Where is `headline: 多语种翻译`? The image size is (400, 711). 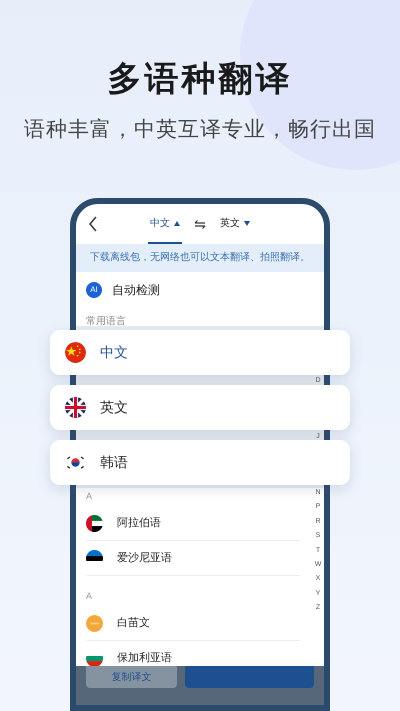 headline: 多语种翻译 is located at coordinates (200, 79).